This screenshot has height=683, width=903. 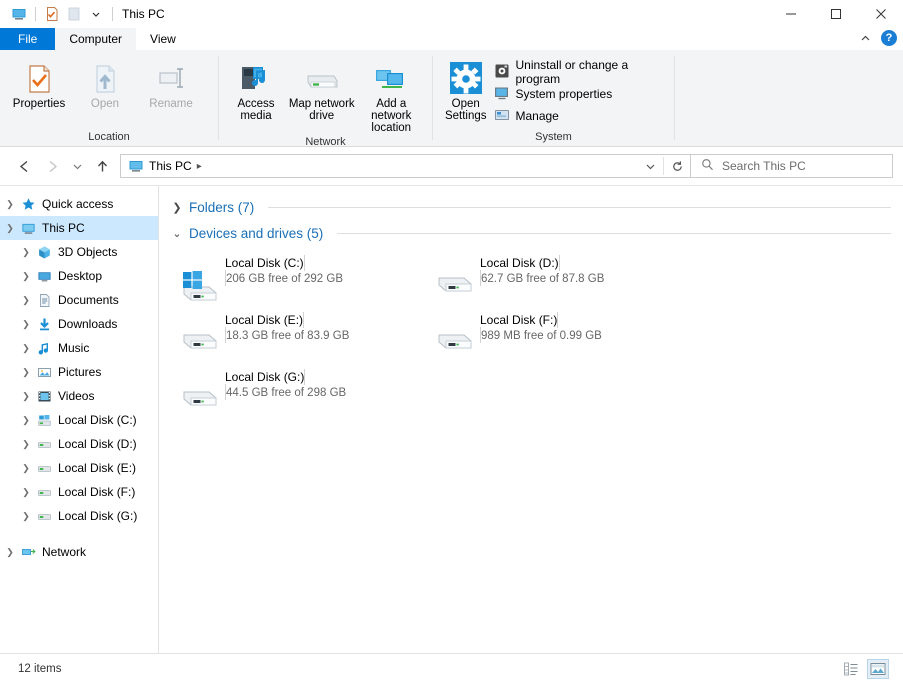 I want to click on drive-tile: Local Disk (C:) 206 GB free of 292 GB, so click(x=302, y=278).